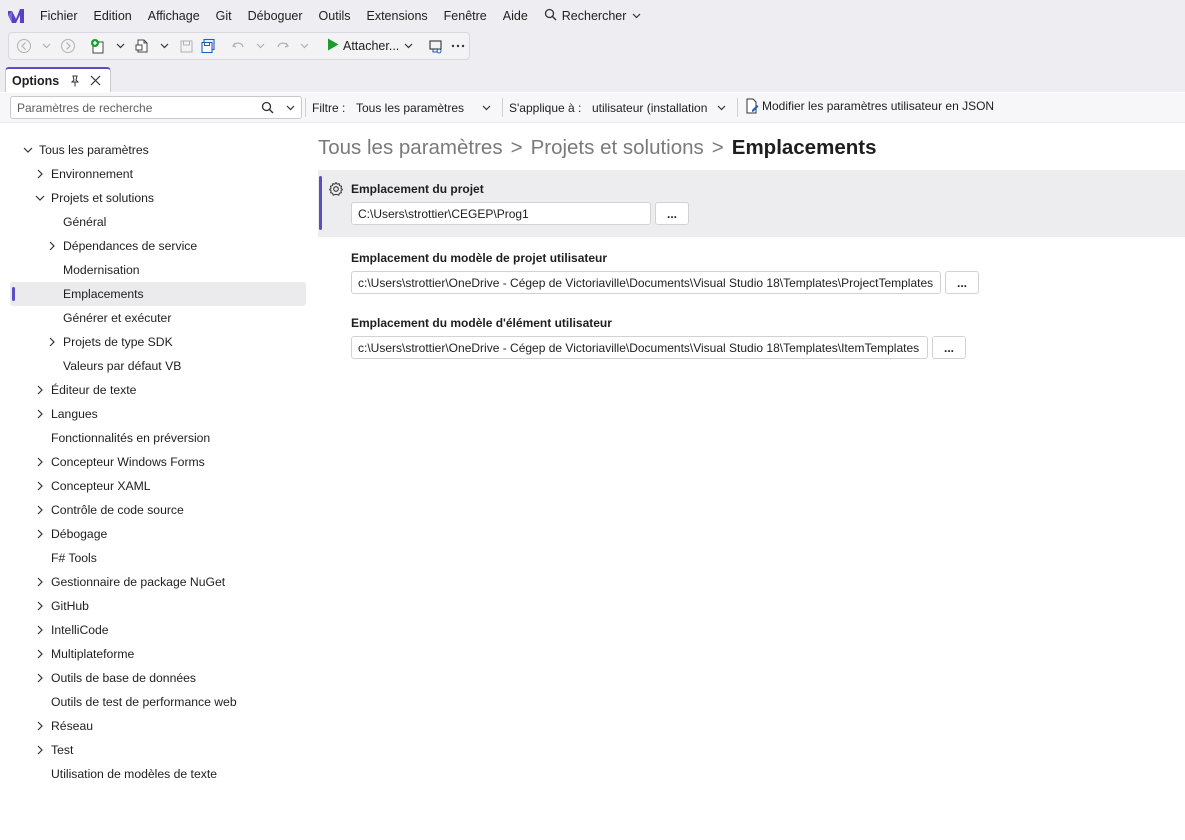 The height and width of the screenshot is (840, 1185). I want to click on tree-item: Général, so click(158, 222).